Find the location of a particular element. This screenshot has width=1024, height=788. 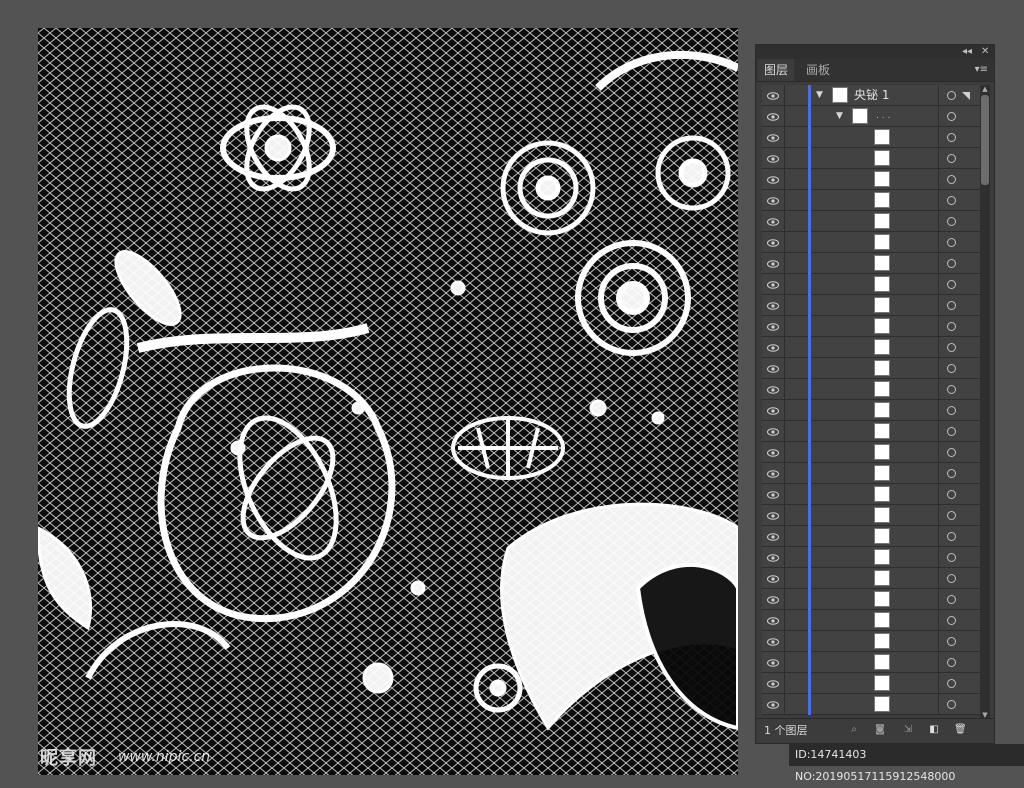

tab-layers: 图层 is located at coordinates (776, 70).